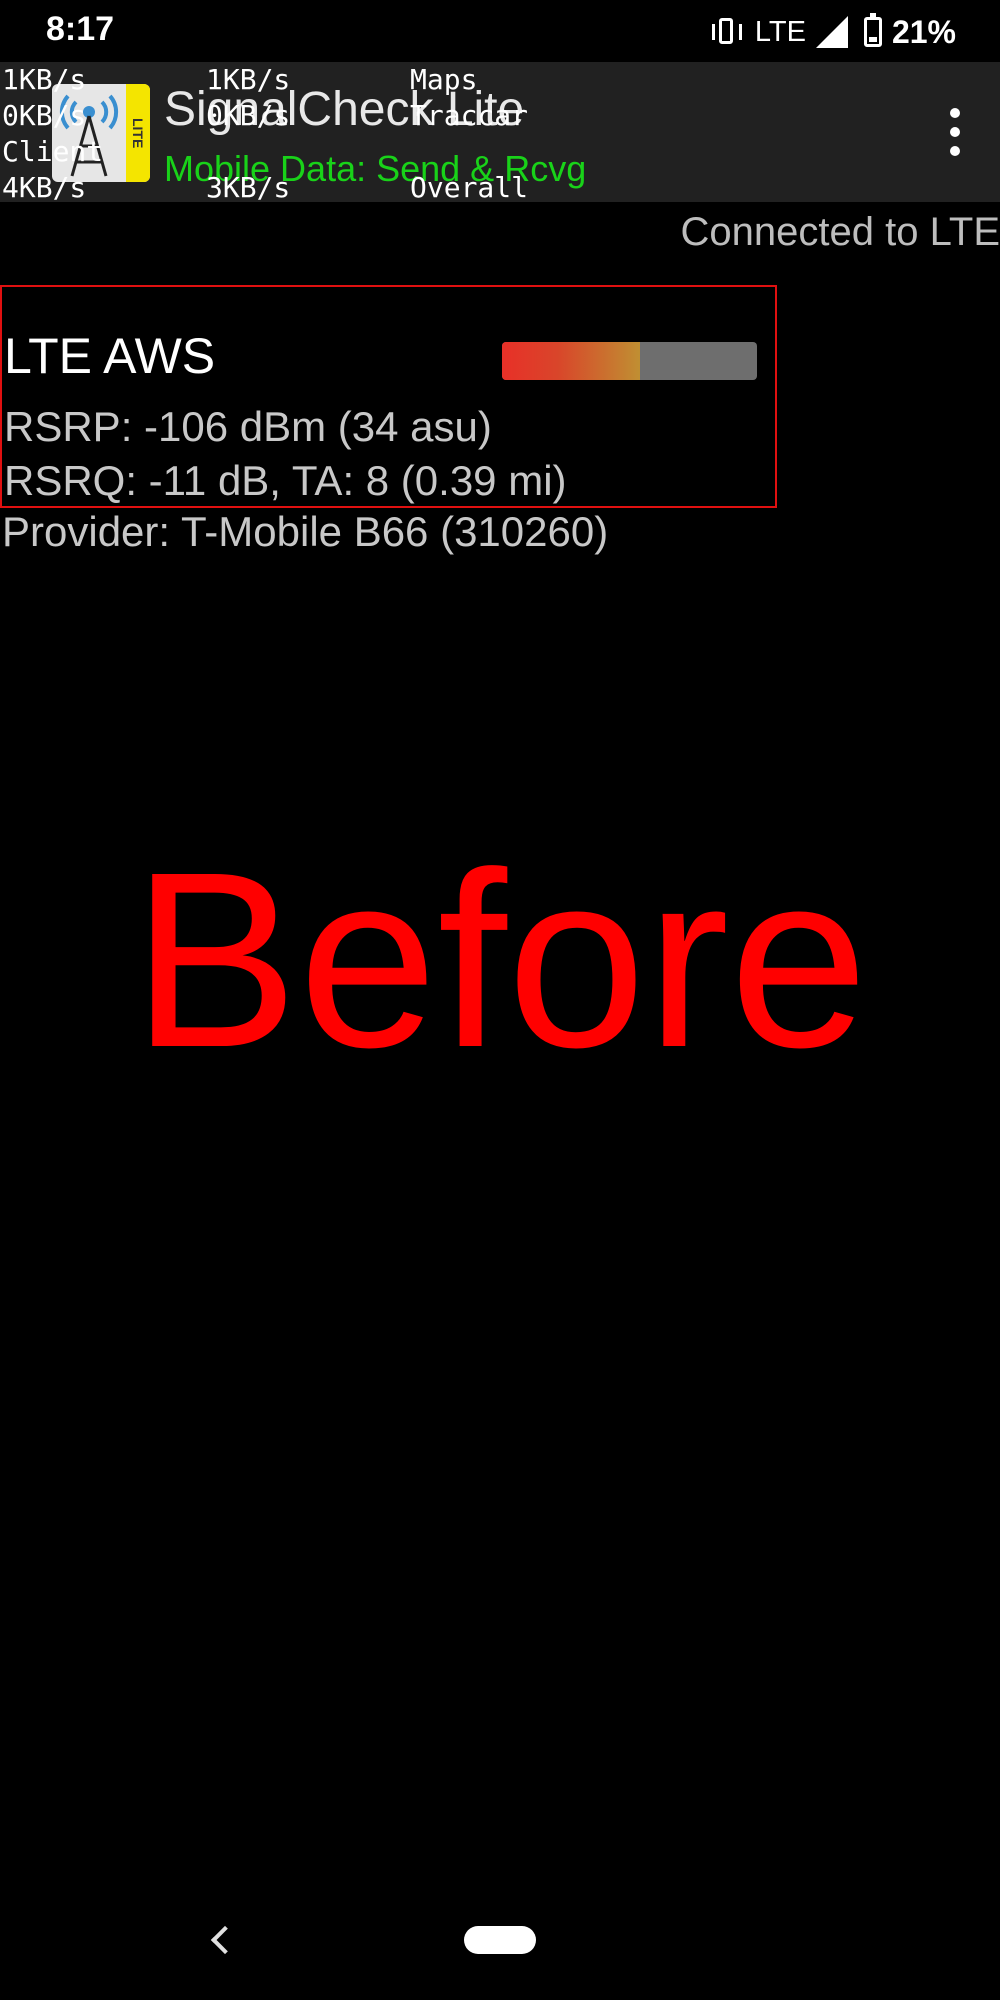  Describe the element at coordinates (248, 187) in the screenshot. I see `traffic-cell: 3KB/s` at that location.